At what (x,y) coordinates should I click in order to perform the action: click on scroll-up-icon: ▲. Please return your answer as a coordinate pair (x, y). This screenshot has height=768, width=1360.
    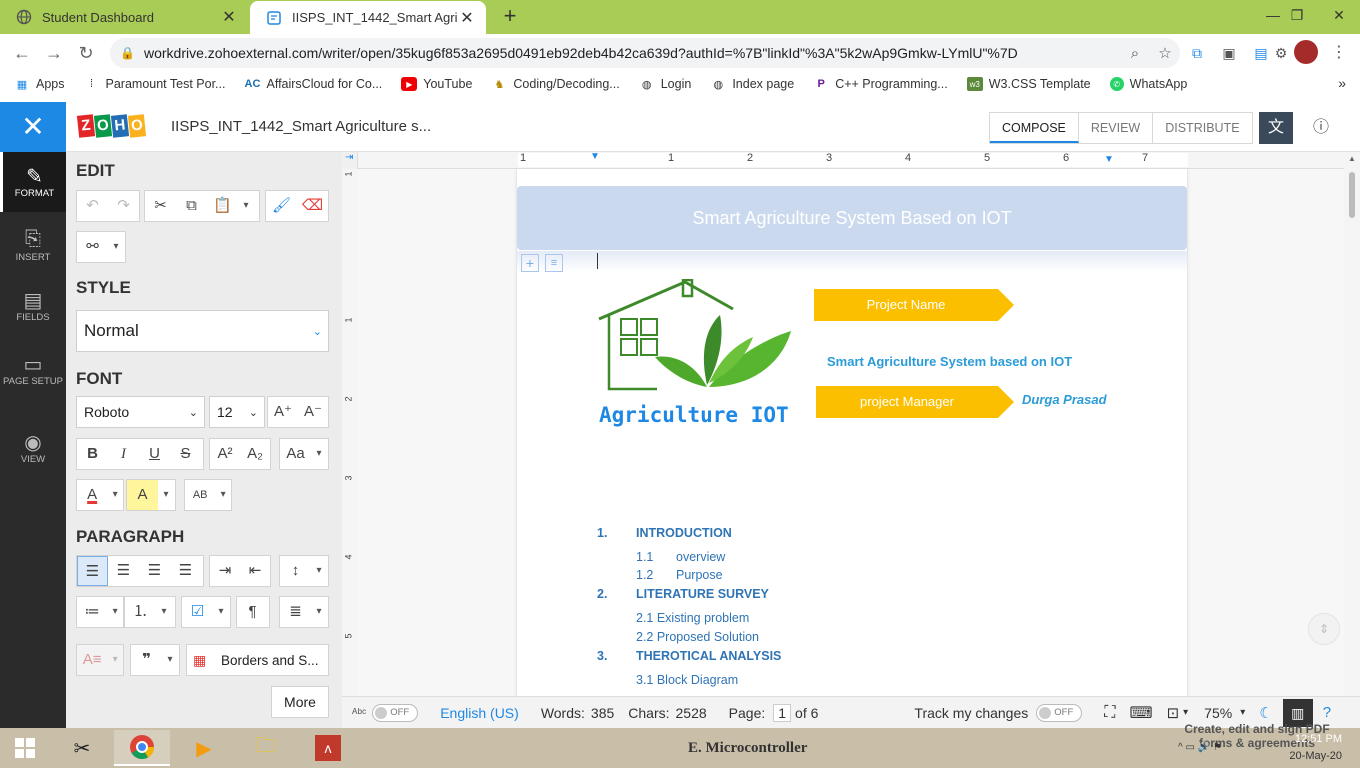
    Looking at the image, I should click on (1352, 158).